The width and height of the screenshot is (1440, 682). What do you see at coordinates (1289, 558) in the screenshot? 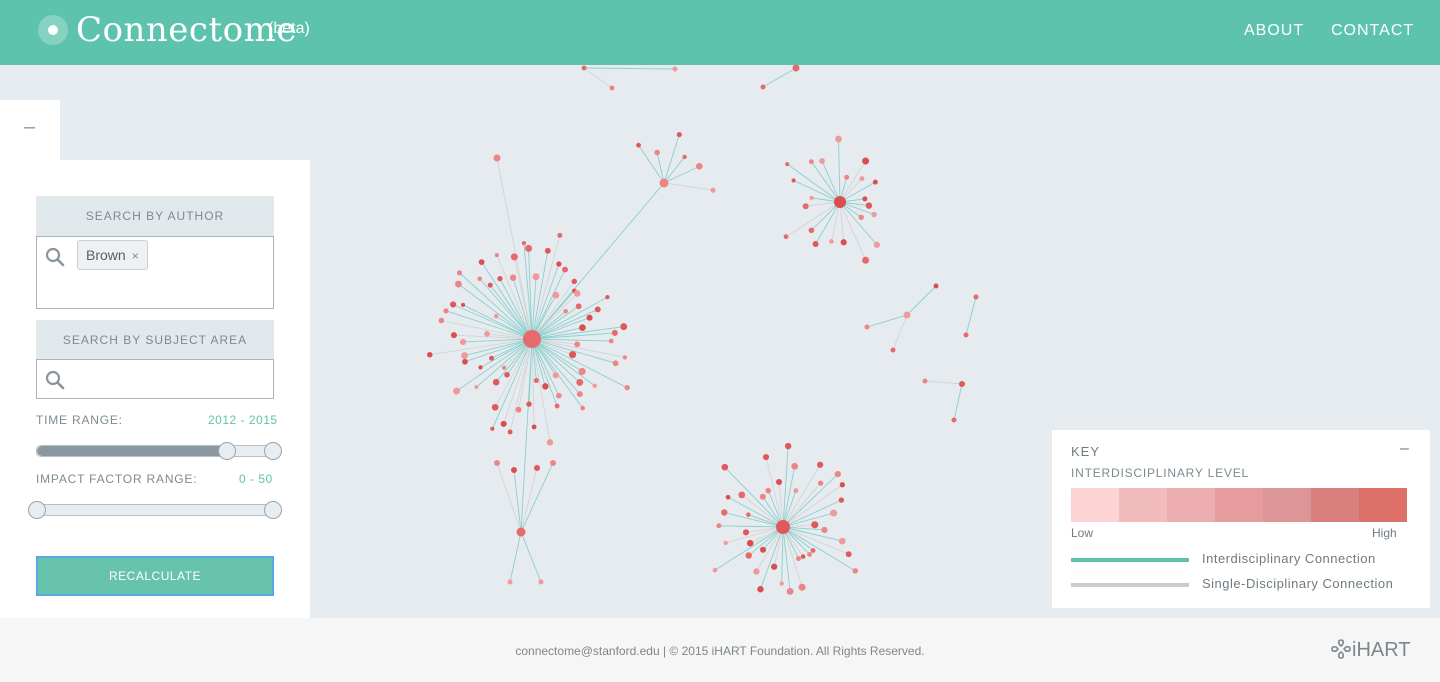
I see `interdisciplinary-label: Interdisciplinary Connection` at bounding box center [1289, 558].